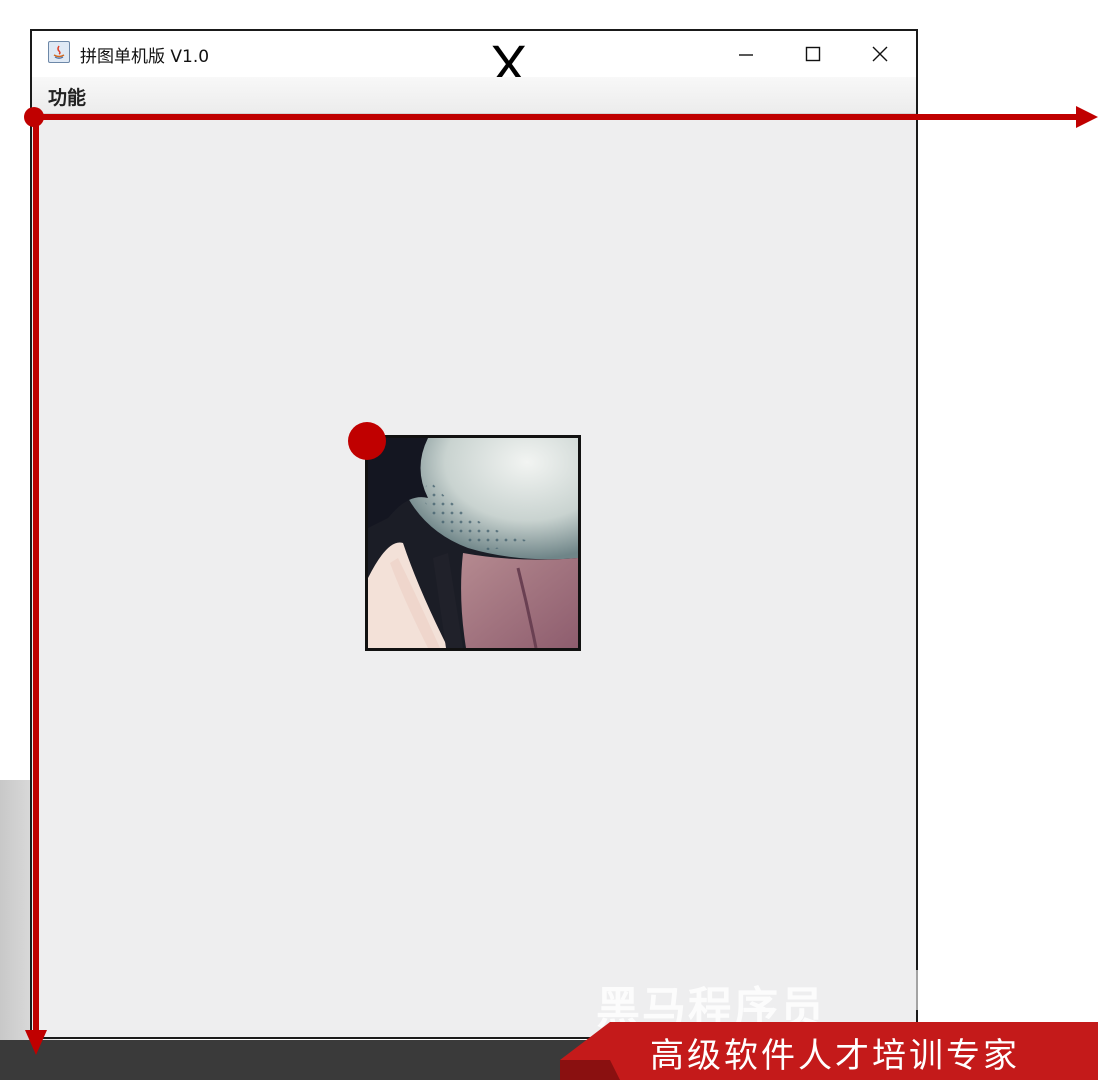 The width and height of the screenshot is (1098, 1080). I want to click on minimize-button, so click(746, 54).